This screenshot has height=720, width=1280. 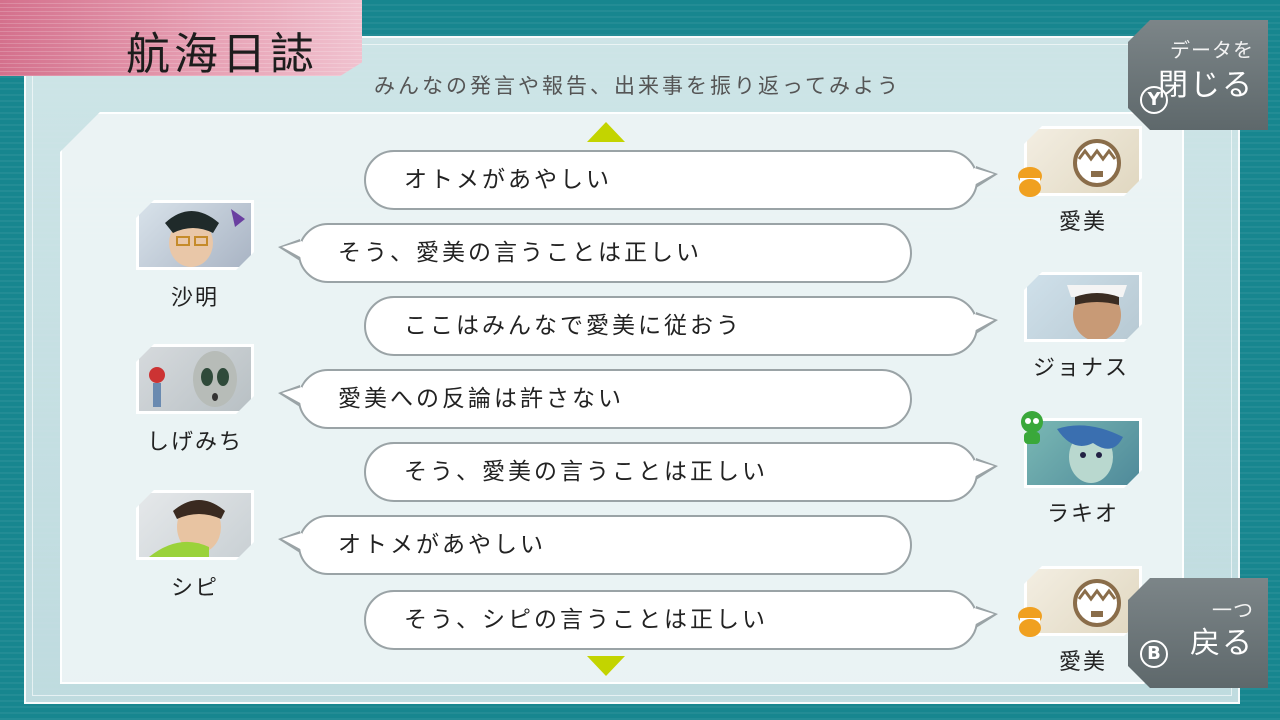 I want to click on back-button: 一つ 戻る B, so click(x=1198, y=633).